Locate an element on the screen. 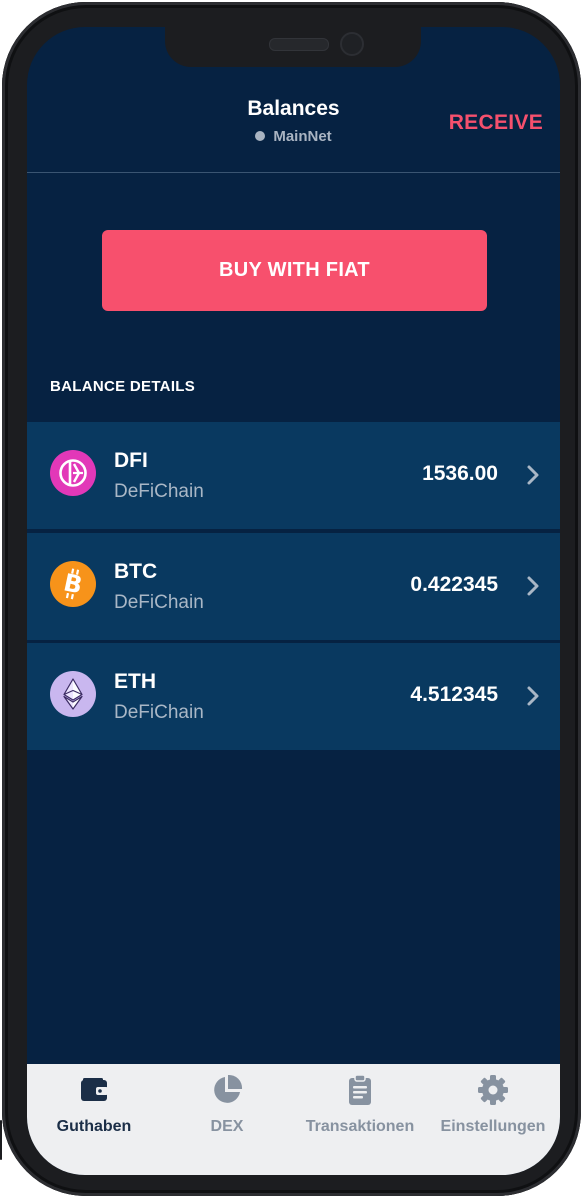 The height and width of the screenshot is (1200, 585). tab-dex: DEX is located at coordinates (227, 1114).